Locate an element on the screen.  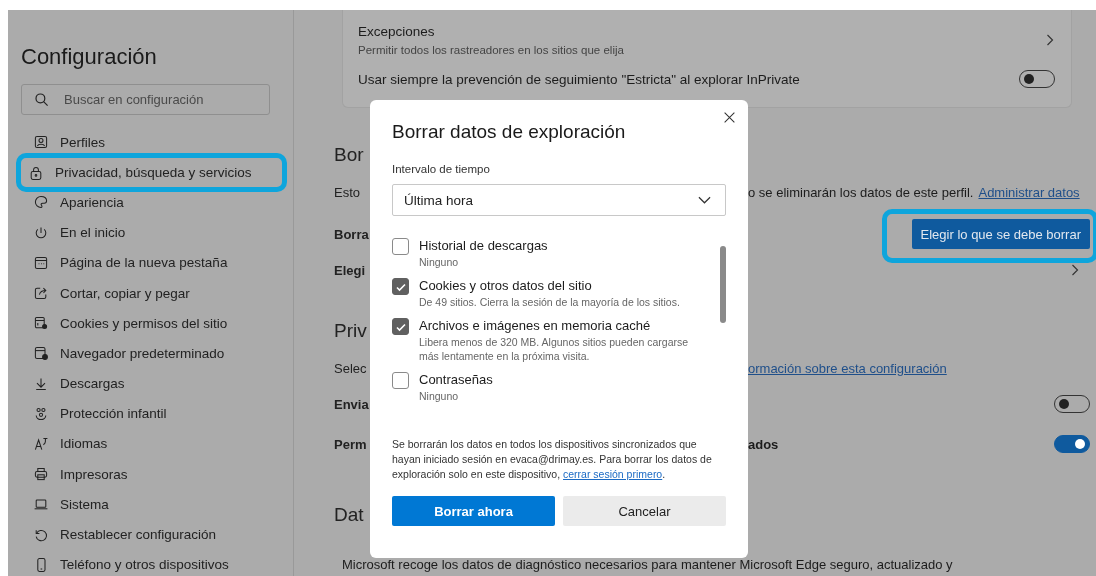
language-icon is located at coordinates (41, 443).